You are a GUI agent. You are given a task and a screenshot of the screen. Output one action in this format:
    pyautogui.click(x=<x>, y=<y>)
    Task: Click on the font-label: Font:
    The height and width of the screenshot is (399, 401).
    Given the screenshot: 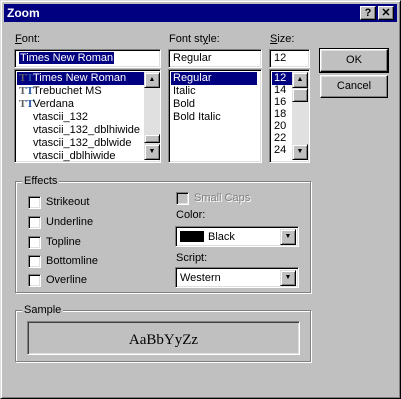 What is the action you would take?
    pyautogui.click(x=28, y=39)
    